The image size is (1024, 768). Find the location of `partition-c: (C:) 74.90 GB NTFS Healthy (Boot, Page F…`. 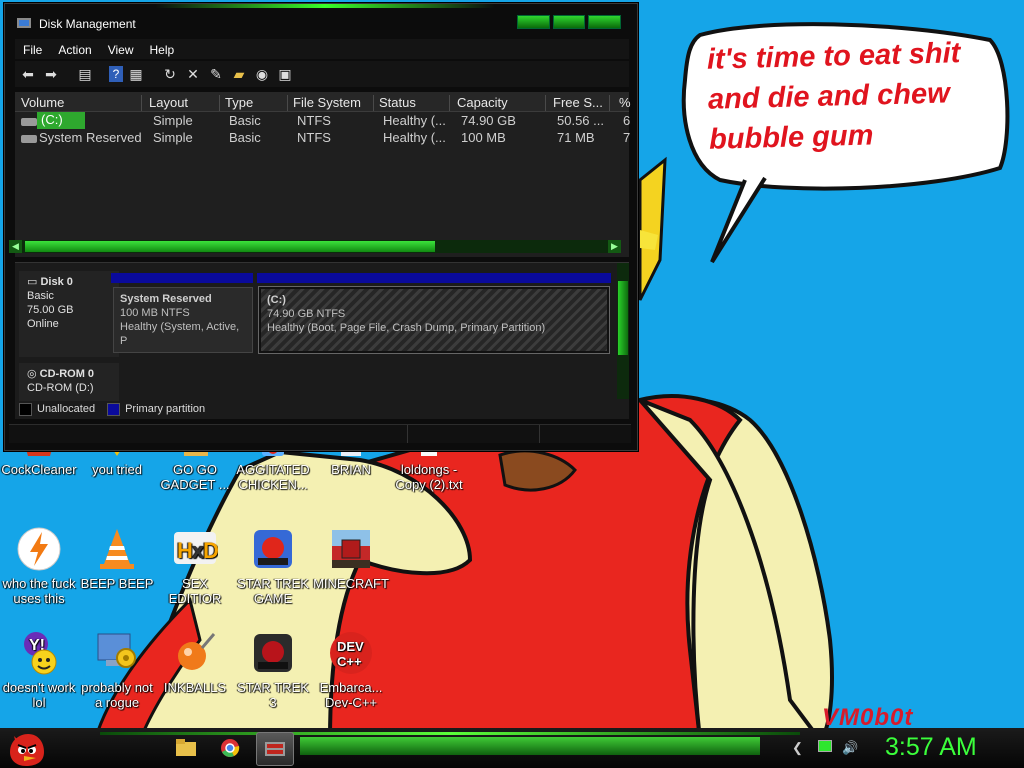

partition-c: (C:) 74.90 GB NTFS Healthy (Boot, Page F… is located at coordinates (434, 320).